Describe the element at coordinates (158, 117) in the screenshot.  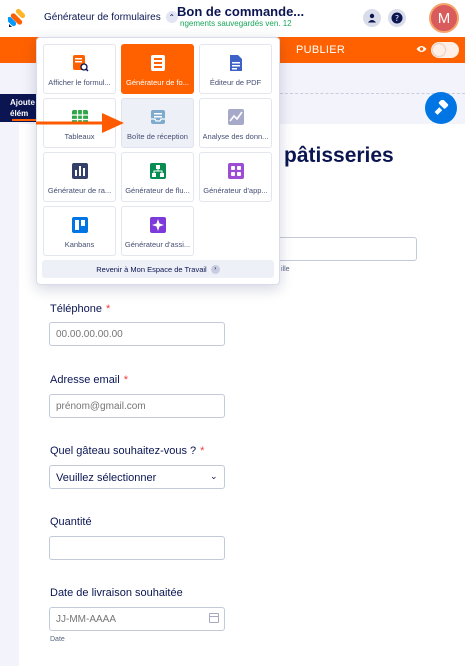
I see `inbox-icon` at that location.